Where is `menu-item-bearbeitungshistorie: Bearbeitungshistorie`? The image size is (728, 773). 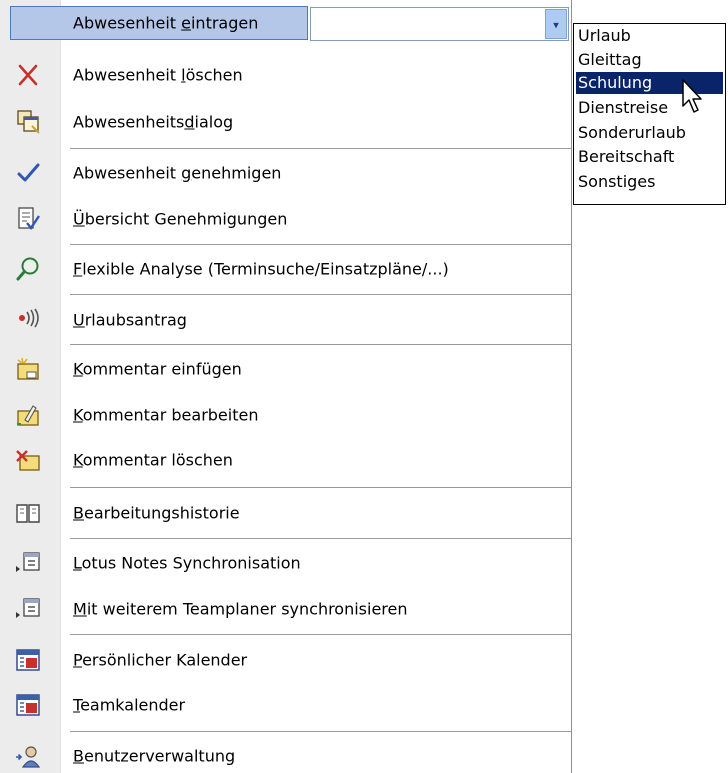 menu-item-bearbeitungshistorie: Bearbeitungshistorie is located at coordinates (285, 513).